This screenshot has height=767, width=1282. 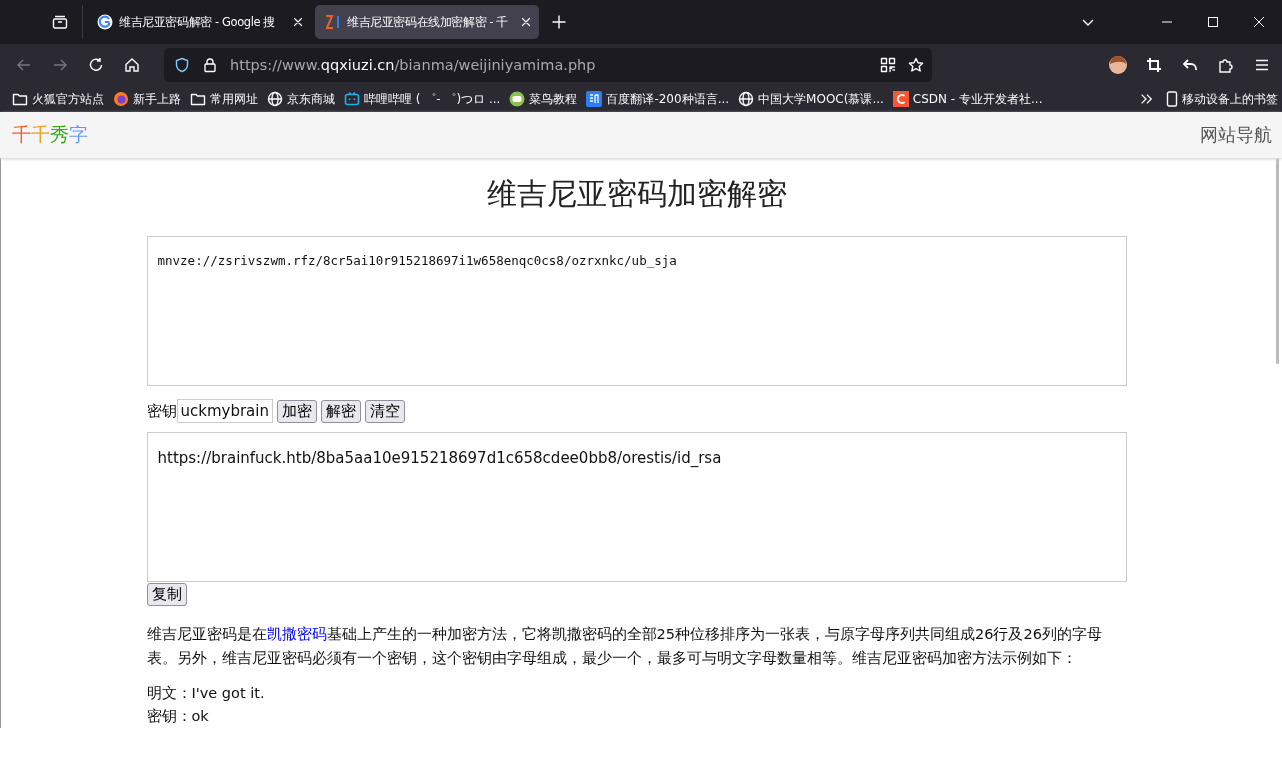 What do you see at coordinates (311, 99) in the screenshot?
I see `bookmark-label: 京东商城` at bounding box center [311, 99].